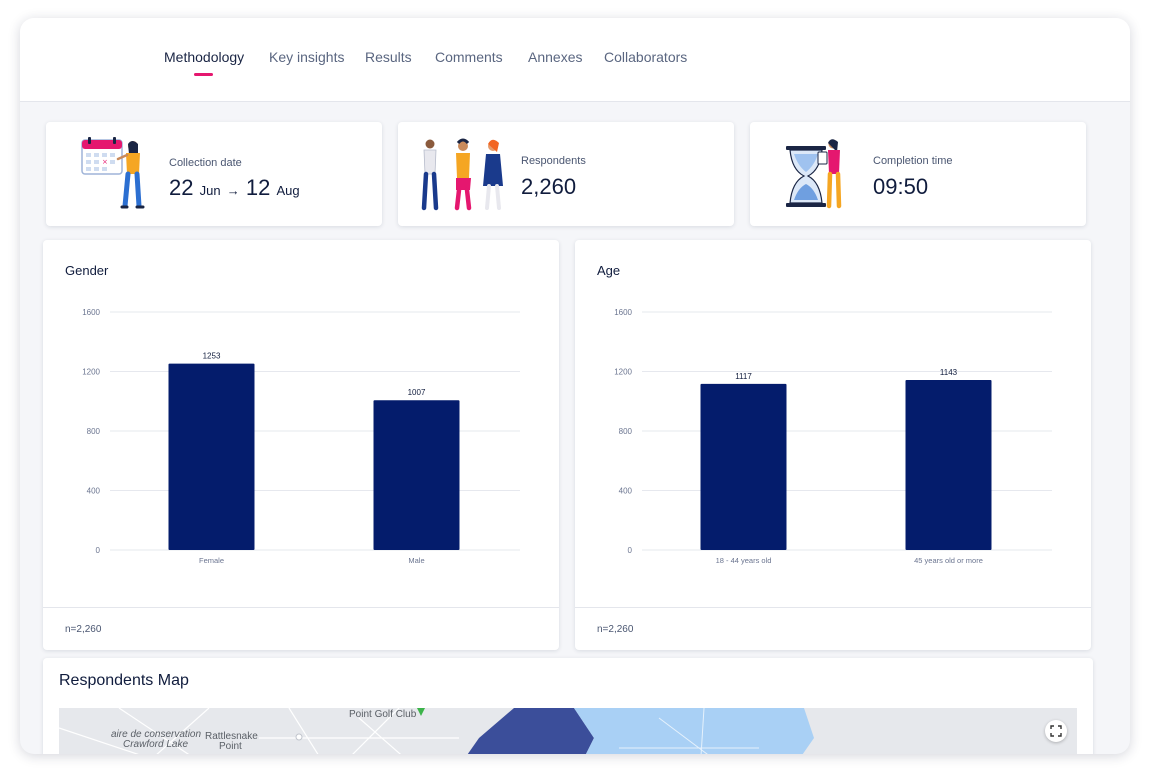 The height and width of the screenshot is (776, 1150). I want to click on x-category-label: 18 - 44 years old, so click(744, 560).